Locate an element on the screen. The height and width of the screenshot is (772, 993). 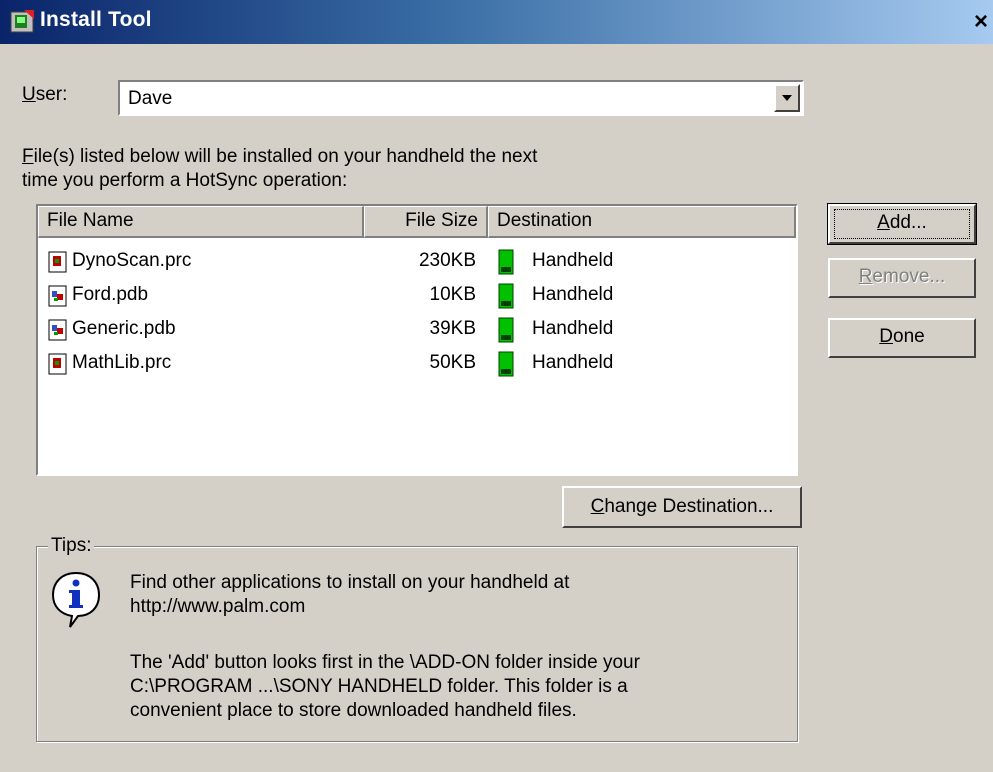
chevron-down-icon is located at coordinates (787, 98).